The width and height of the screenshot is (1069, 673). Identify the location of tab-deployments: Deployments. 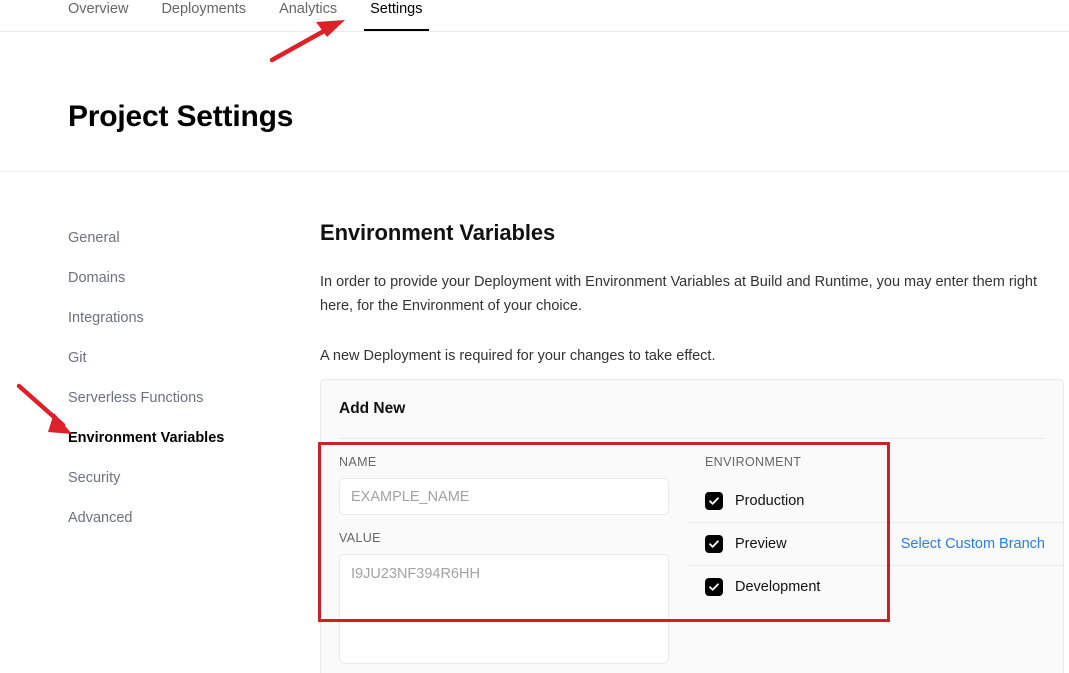
(203, 8).